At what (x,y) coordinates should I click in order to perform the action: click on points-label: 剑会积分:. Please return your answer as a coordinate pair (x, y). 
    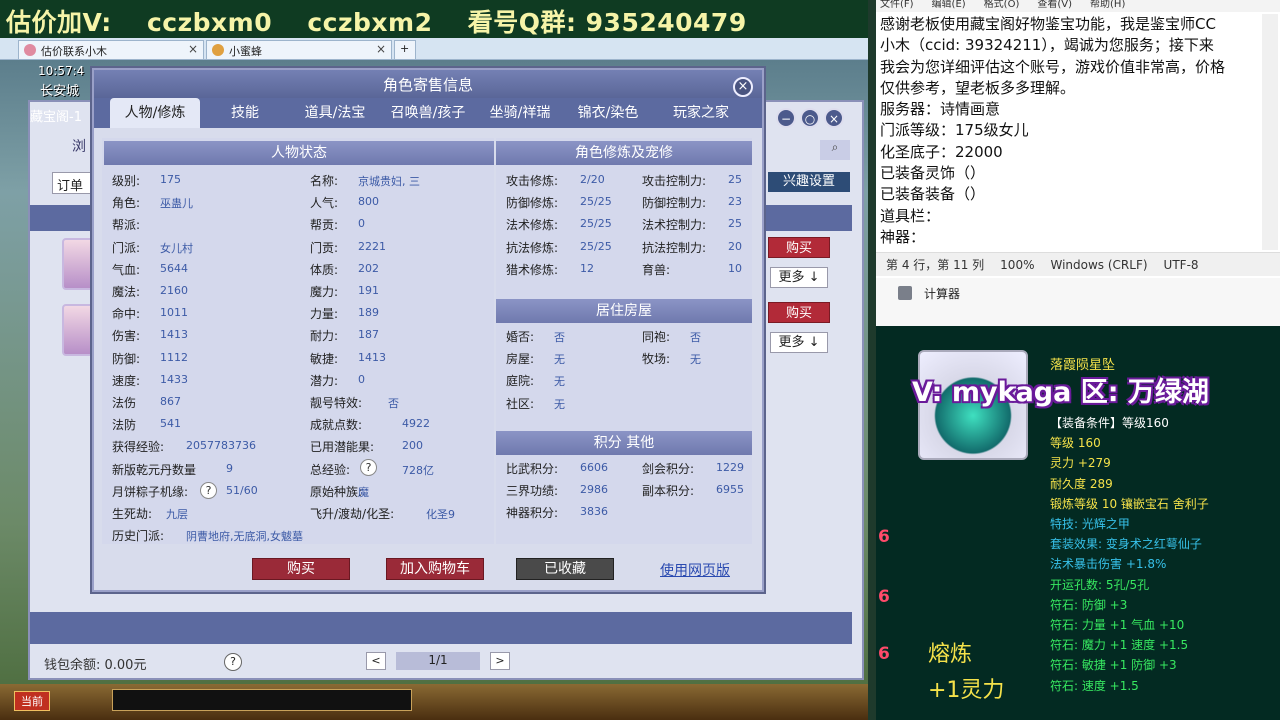
    Looking at the image, I should click on (668, 469).